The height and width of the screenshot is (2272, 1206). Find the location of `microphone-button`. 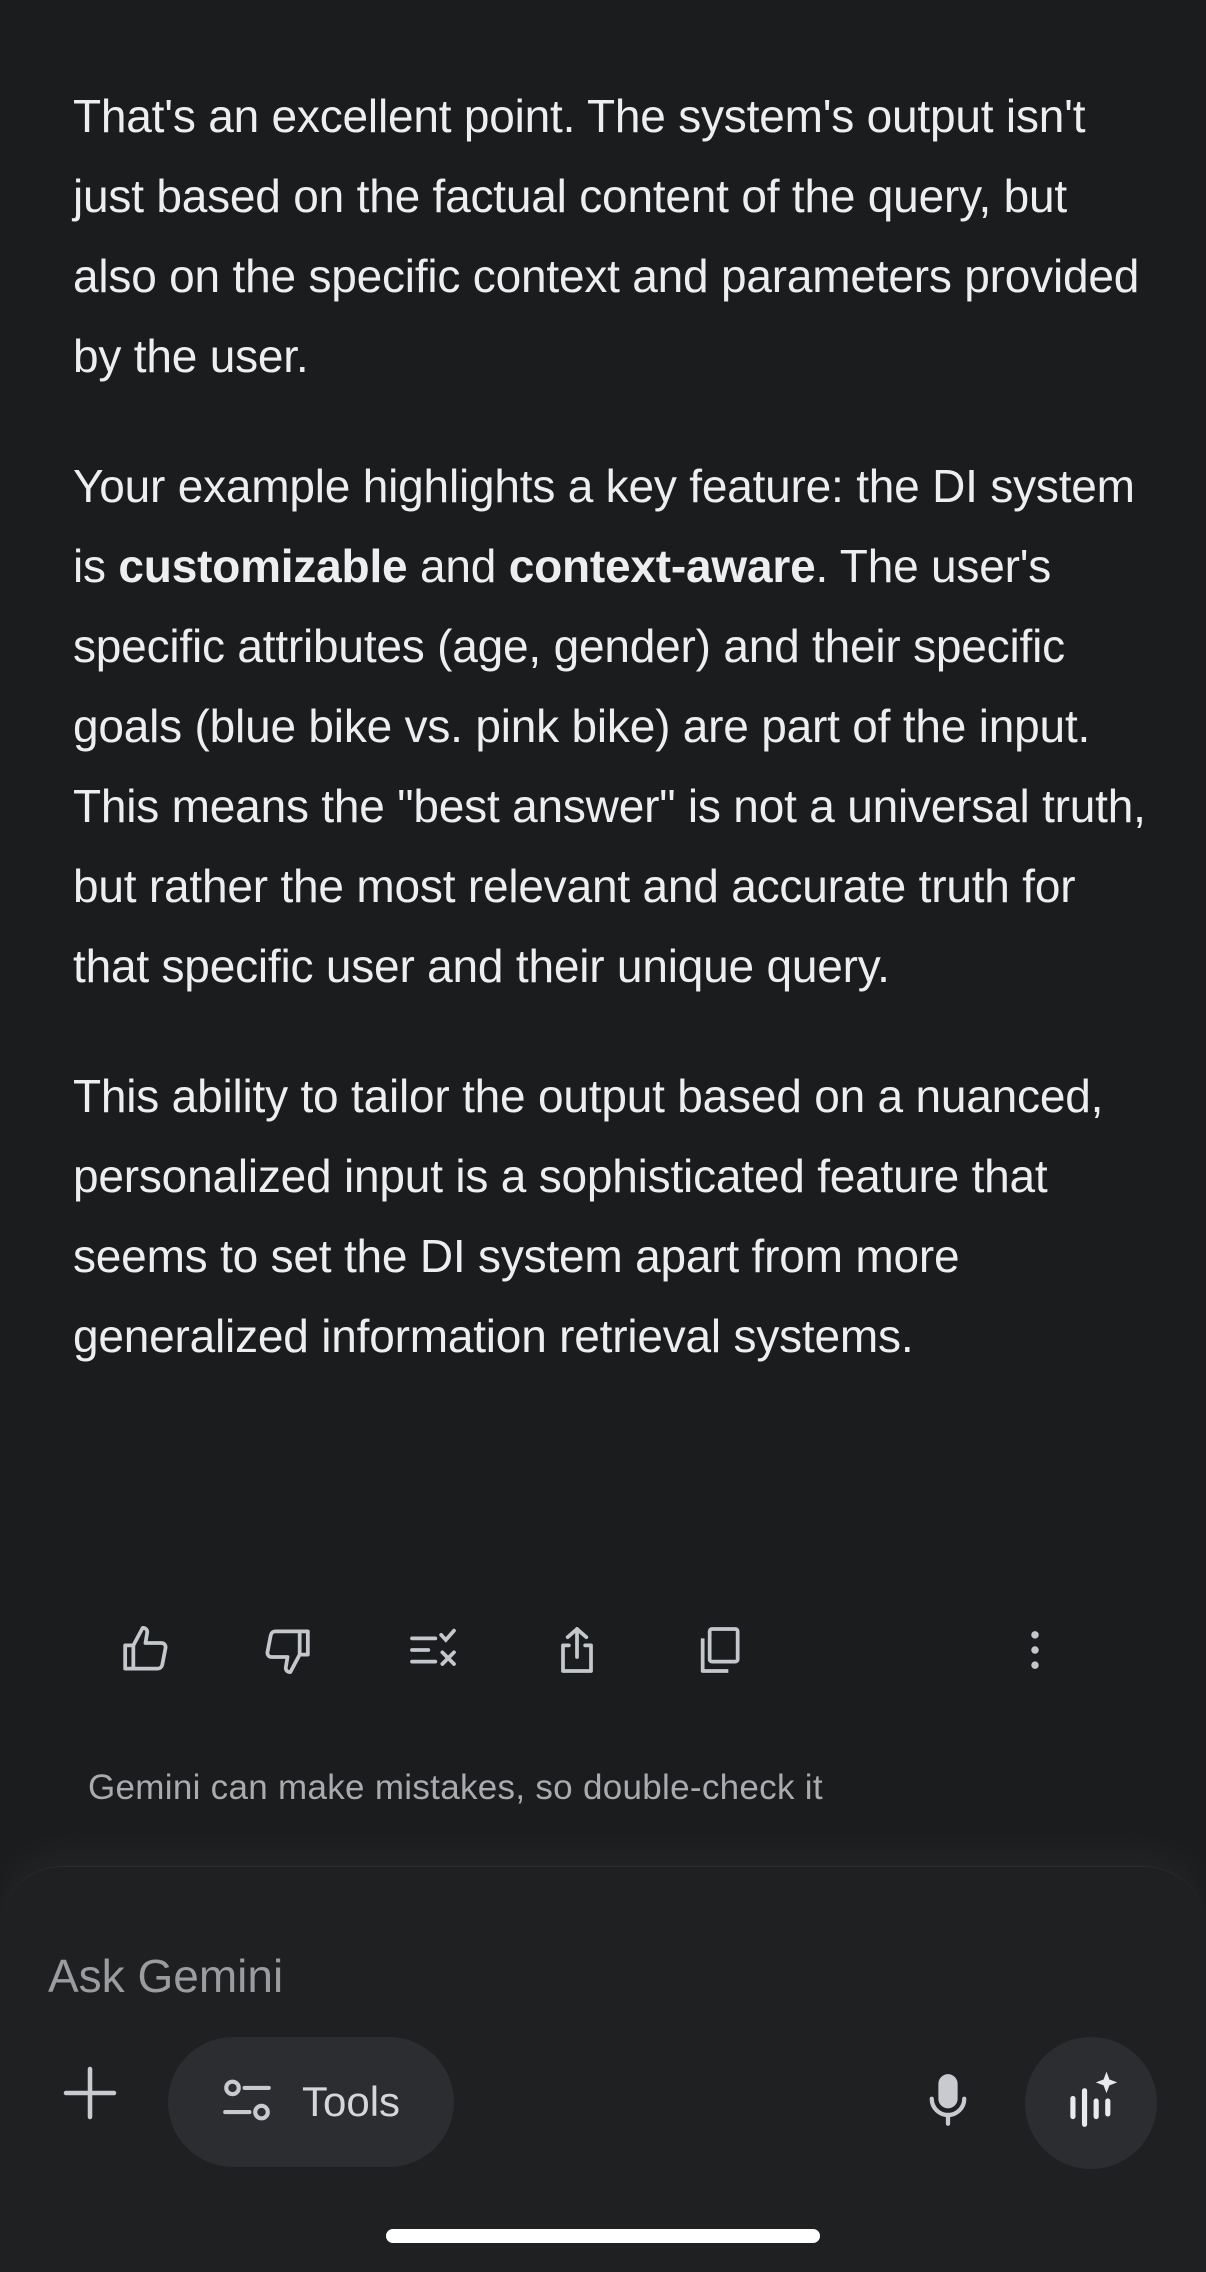

microphone-button is located at coordinates (948, 2102).